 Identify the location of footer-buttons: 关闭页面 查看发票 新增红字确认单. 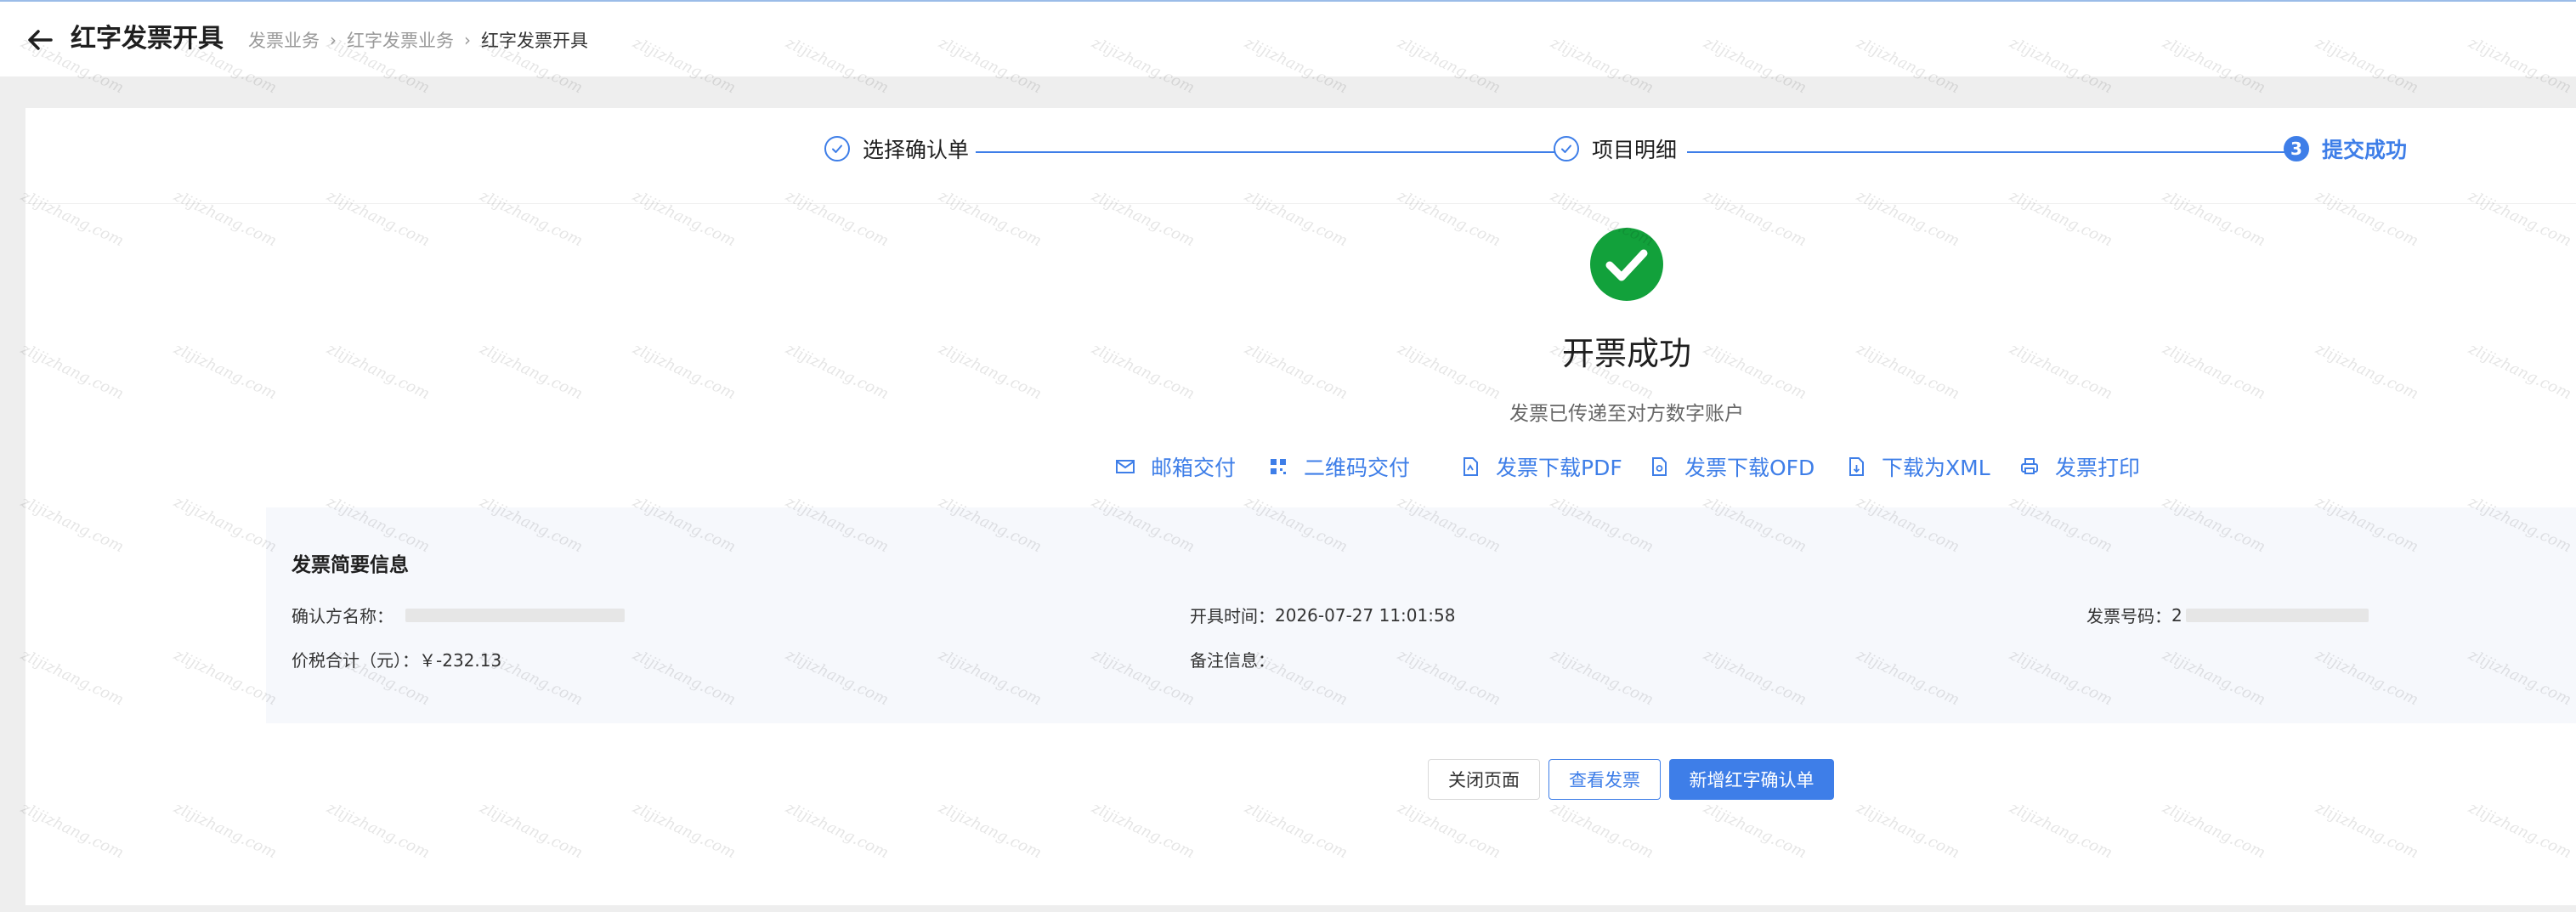
(1300, 779).